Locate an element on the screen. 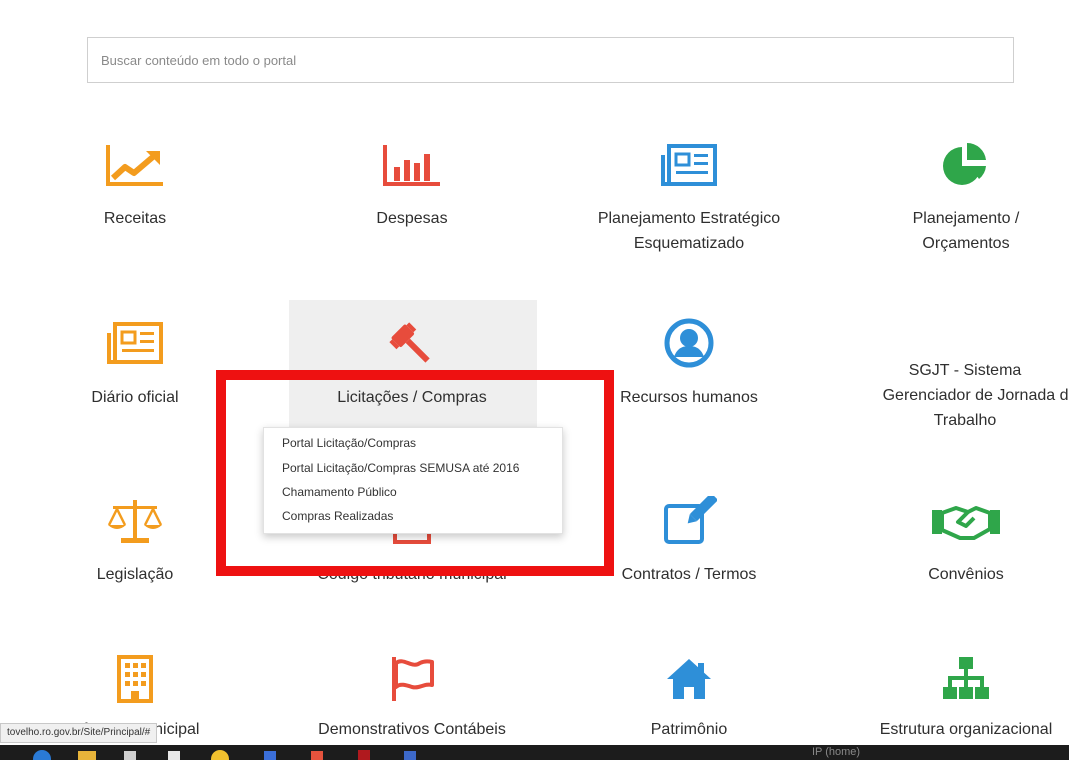  edit-icon is located at coordinates (689, 521).